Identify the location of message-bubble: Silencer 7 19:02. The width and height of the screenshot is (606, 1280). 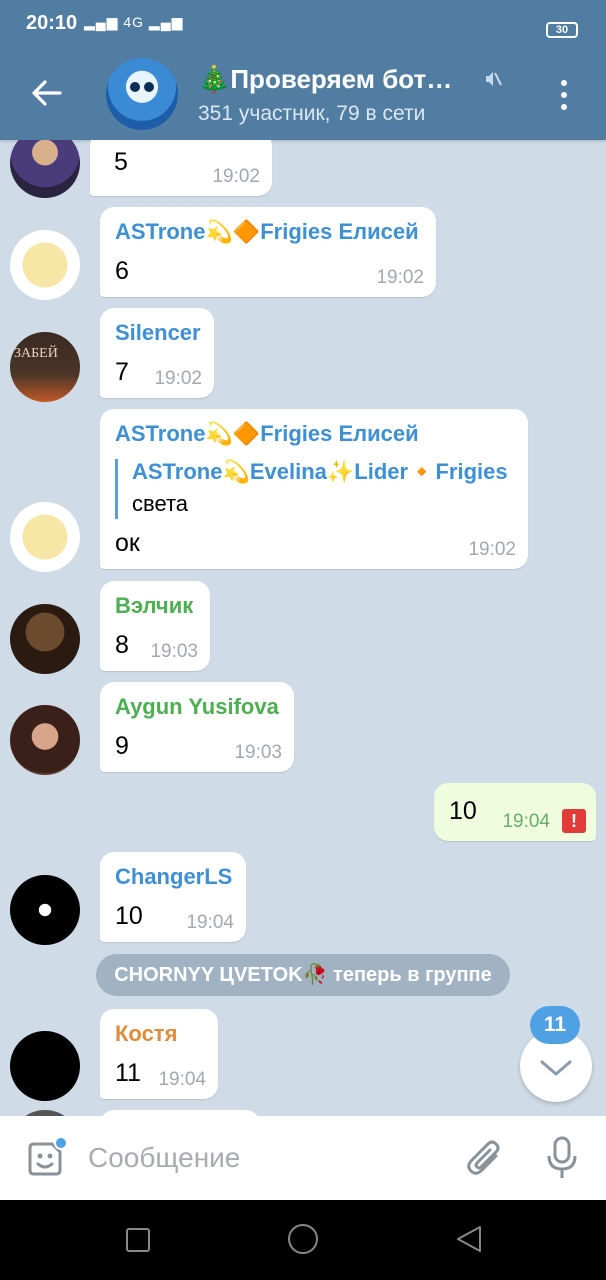
(157, 353).